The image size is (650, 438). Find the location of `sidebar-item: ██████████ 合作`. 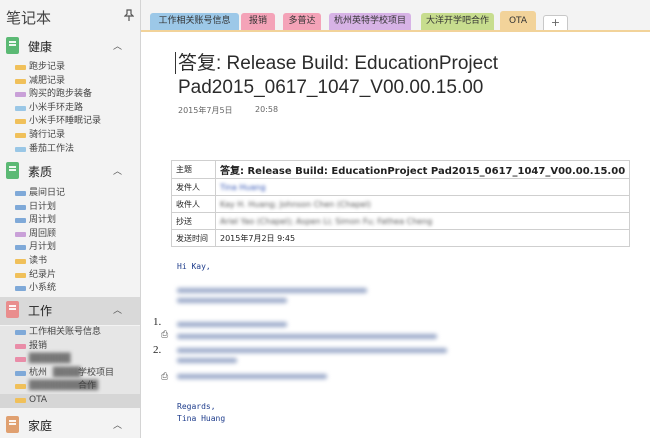

sidebar-item: ██████████ 合作 is located at coordinates (70, 387).